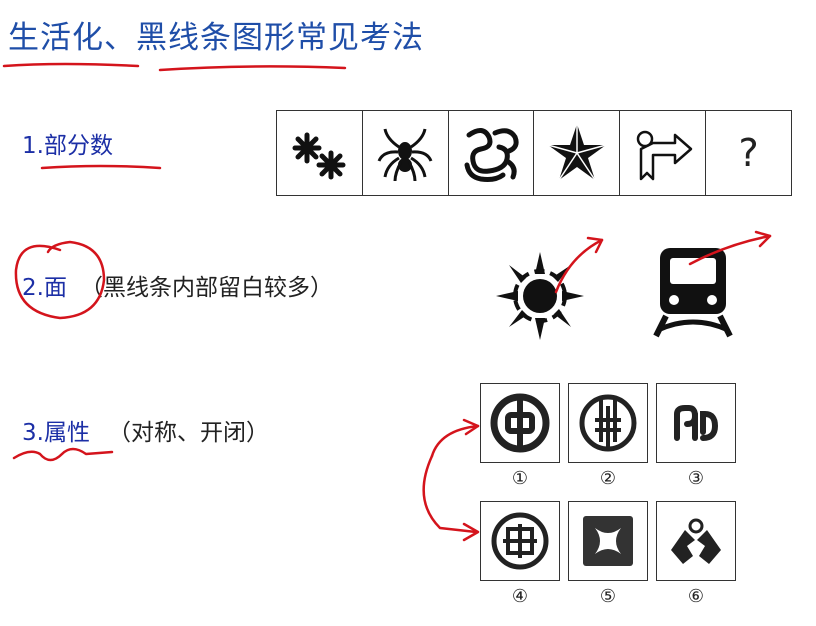 The image size is (816, 626). What do you see at coordinates (44, 288) in the screenshot?
I see `section-2-label: 2.面` at bounding box center [44, 288].